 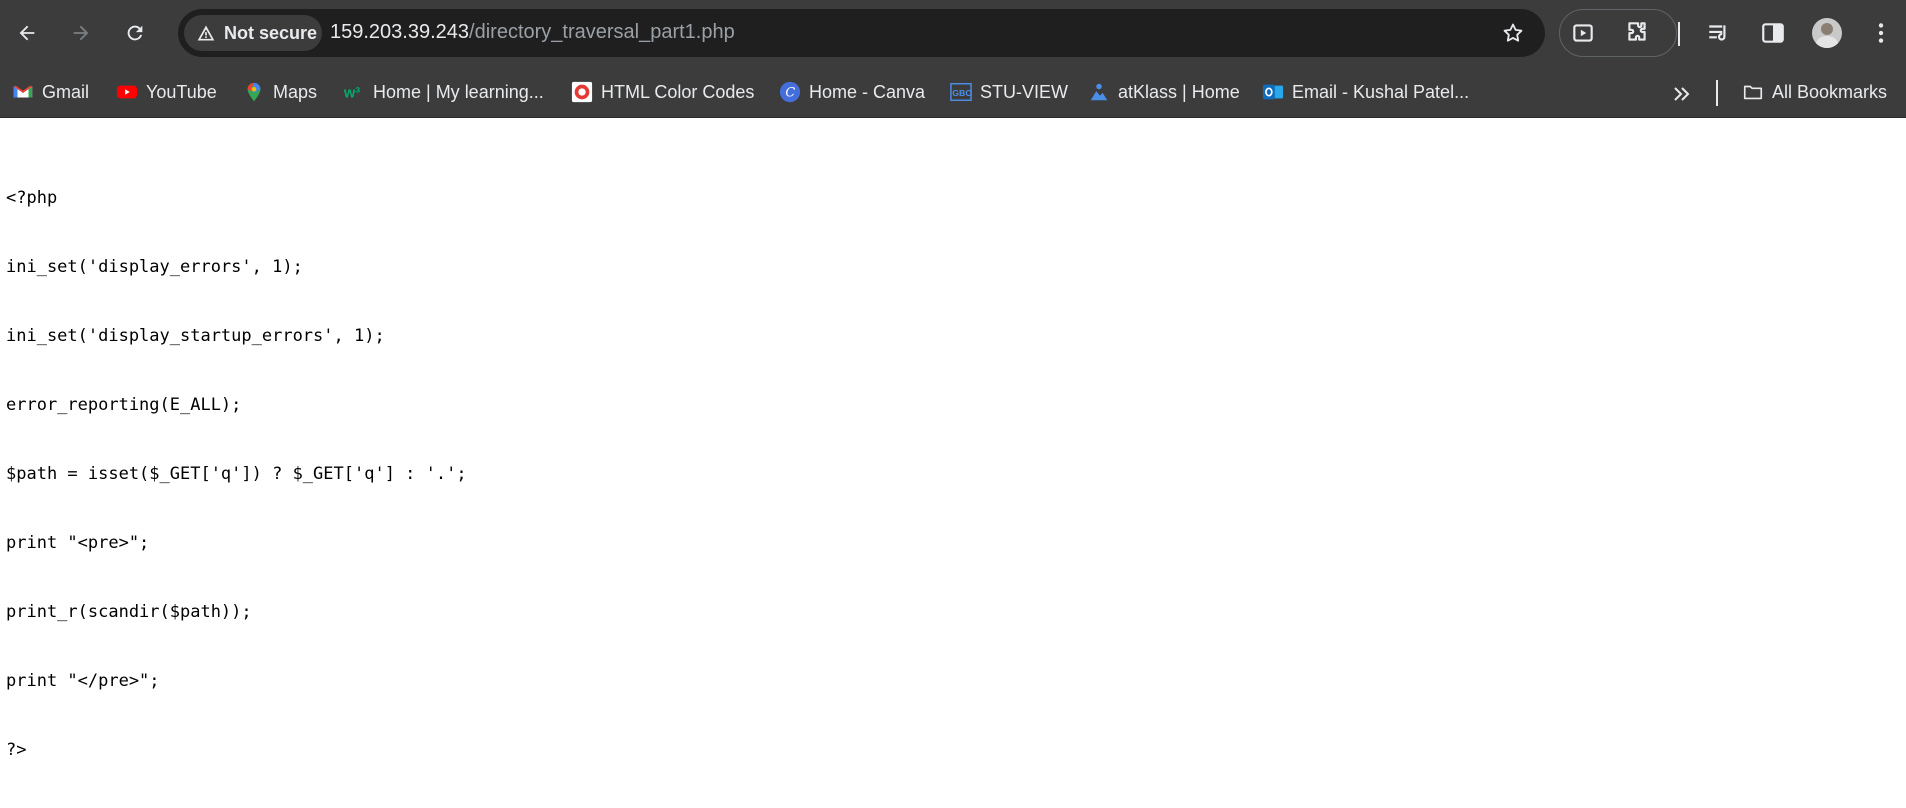 I want to click on forward-button, so click(x=81, y=33).